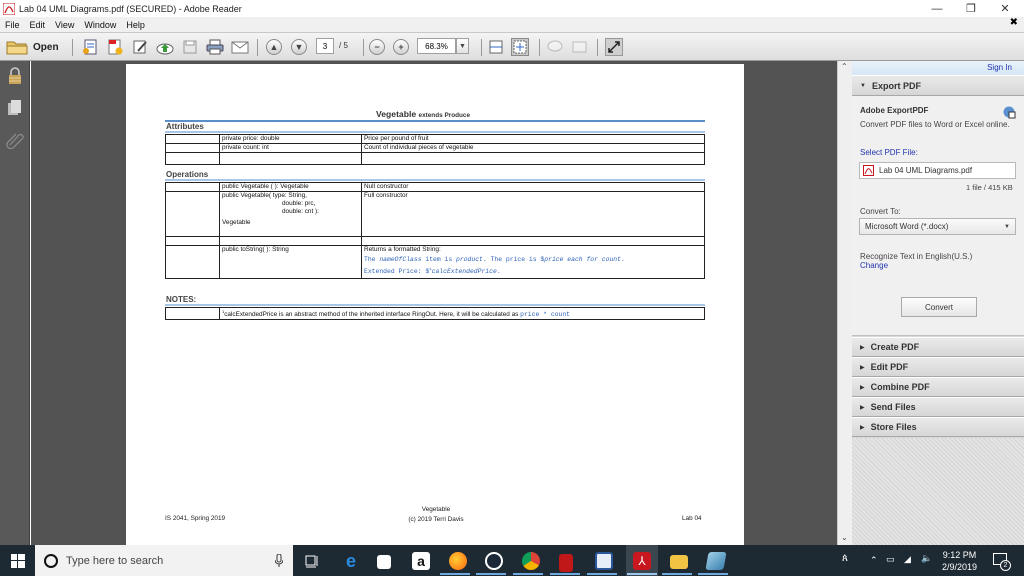  What do you see at coordinates (938, 347) in the screenshot?
I see `create-pdf-section-header: ▶ Create PDF` at bounding box center [938, 347].